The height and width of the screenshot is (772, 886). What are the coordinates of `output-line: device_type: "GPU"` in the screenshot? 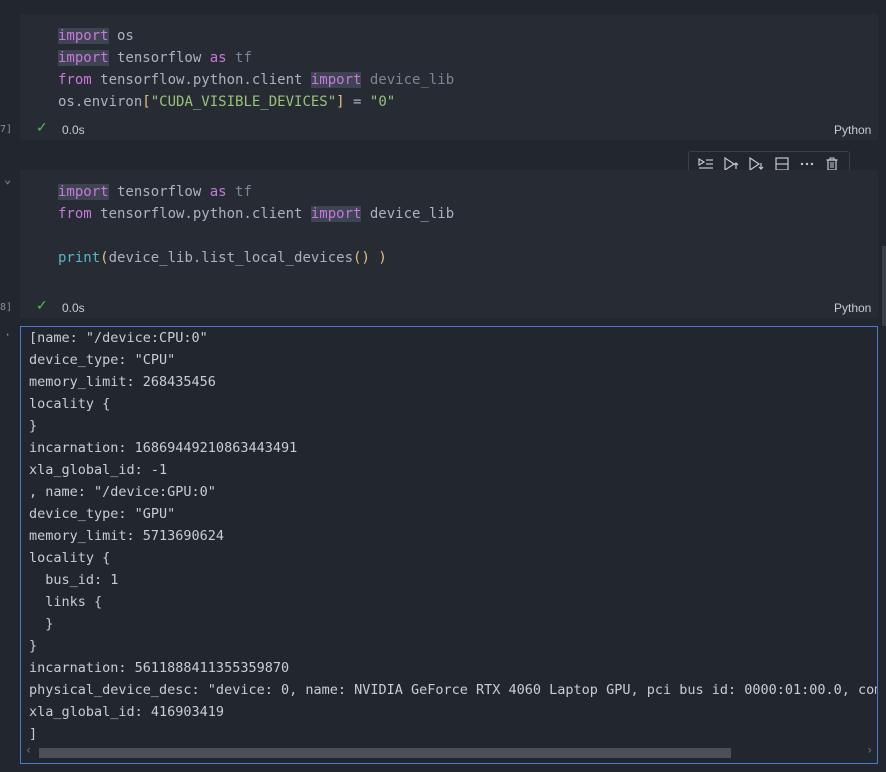 It's located at (102, 514).